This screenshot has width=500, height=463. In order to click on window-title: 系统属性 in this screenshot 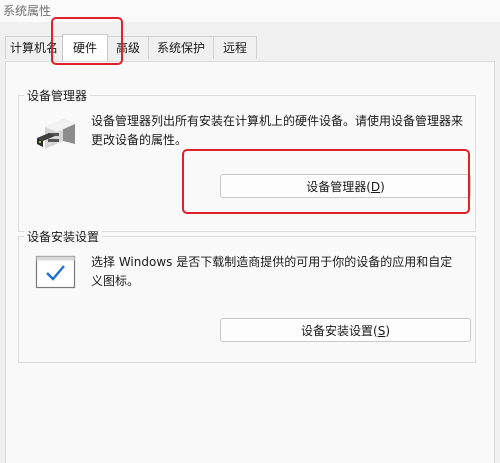, I will do `click(27, 11)`.